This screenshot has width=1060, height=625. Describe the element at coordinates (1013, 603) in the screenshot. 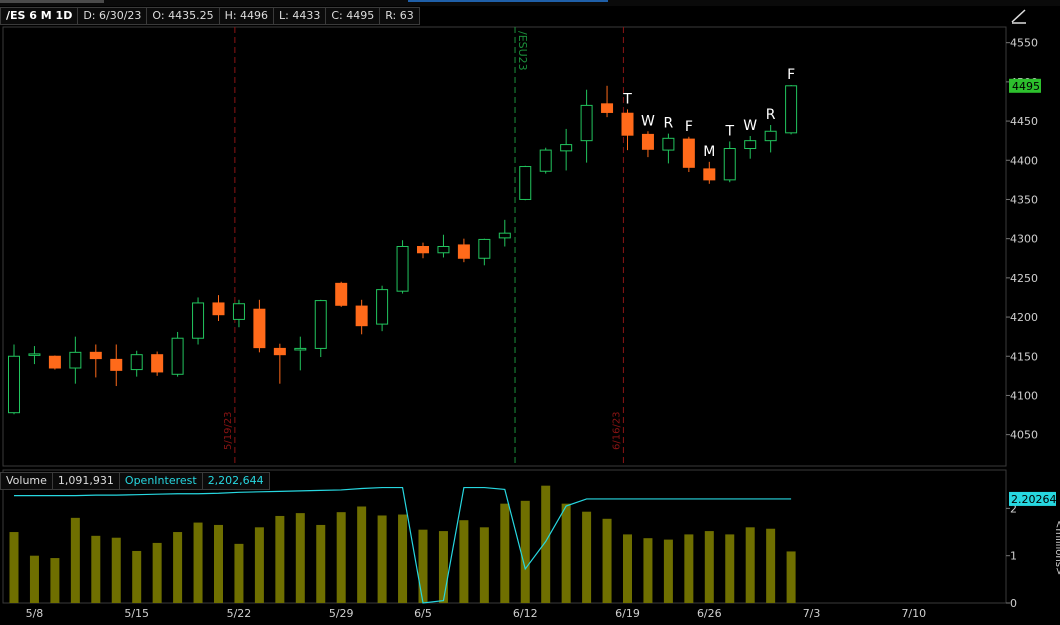

I see `volume-tick-label: 0` at that location.